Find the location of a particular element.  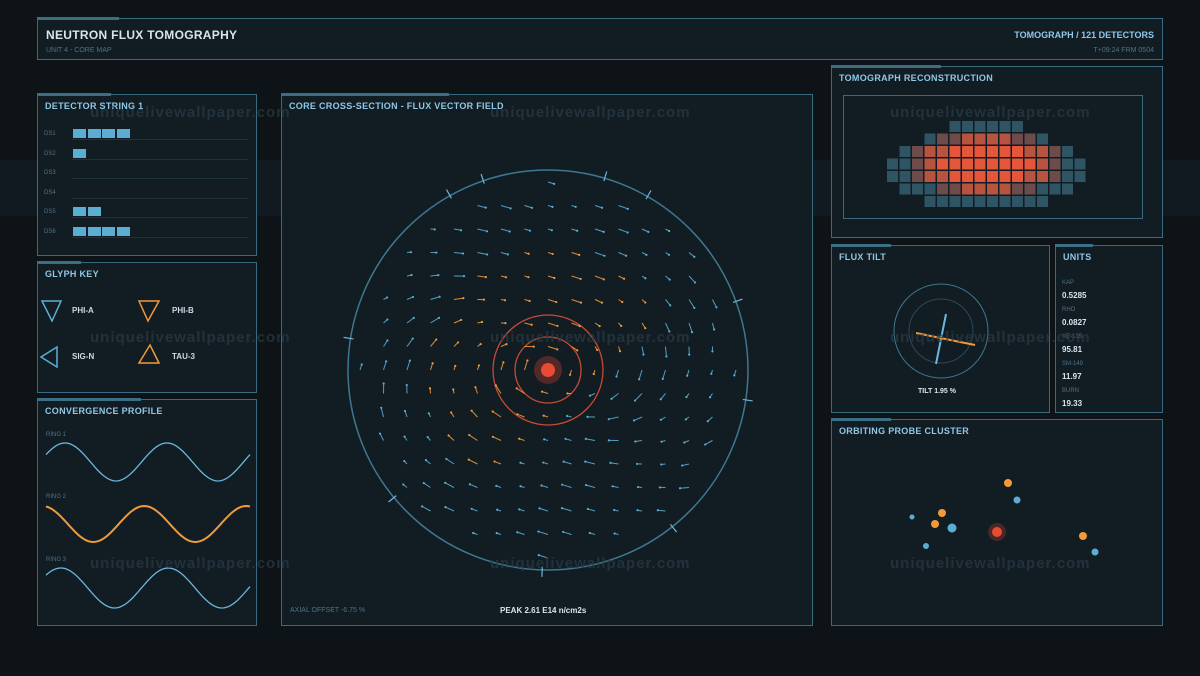

probe-panel: ORBITING PROBE CLUSTER is located at coordinates (997, 522).